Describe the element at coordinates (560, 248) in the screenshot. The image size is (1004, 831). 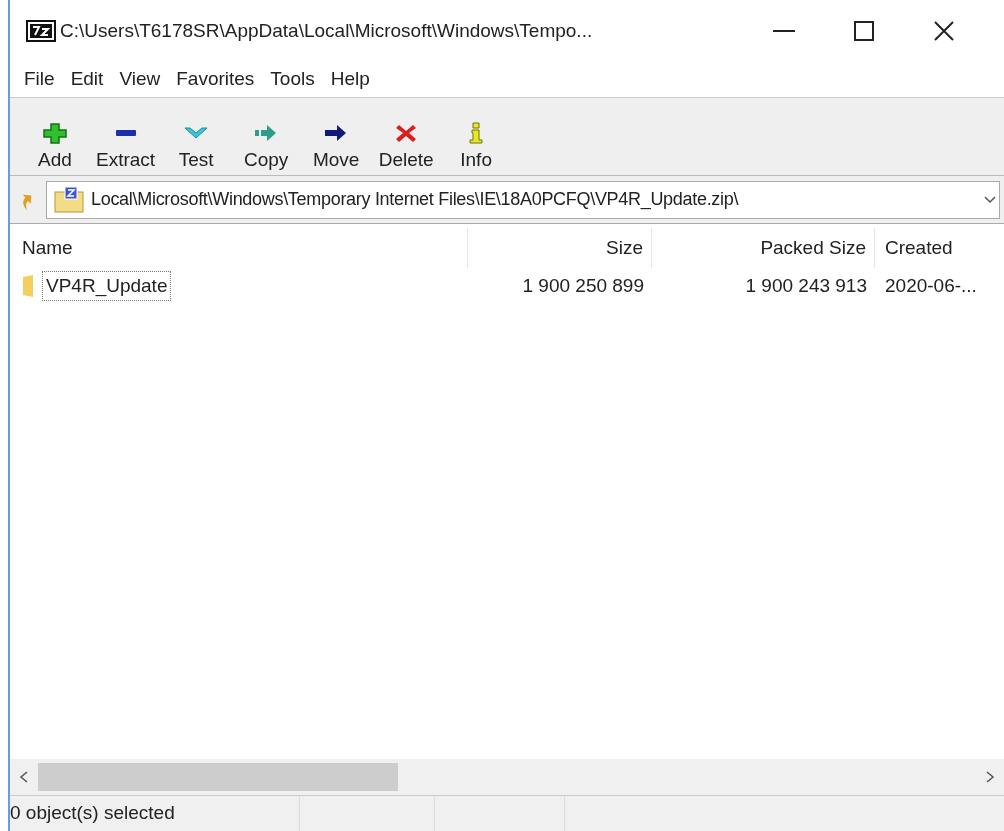
I see `column-header: Size` at that location.